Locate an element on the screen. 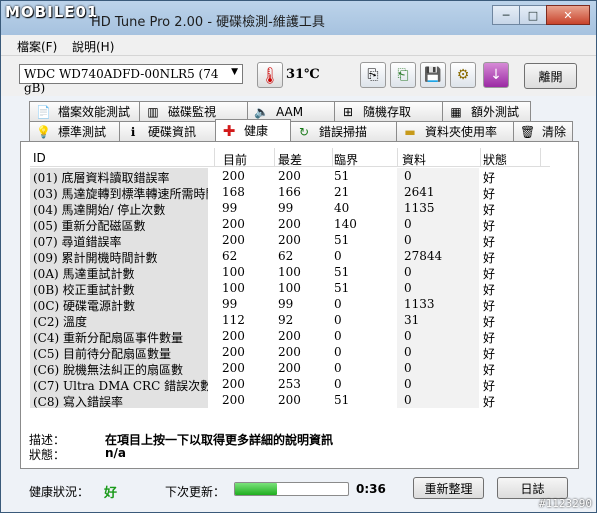 Image resolution: width=597 pixels, height=513 pixels. cell-current: 62 is located at coordinates (230, 256).